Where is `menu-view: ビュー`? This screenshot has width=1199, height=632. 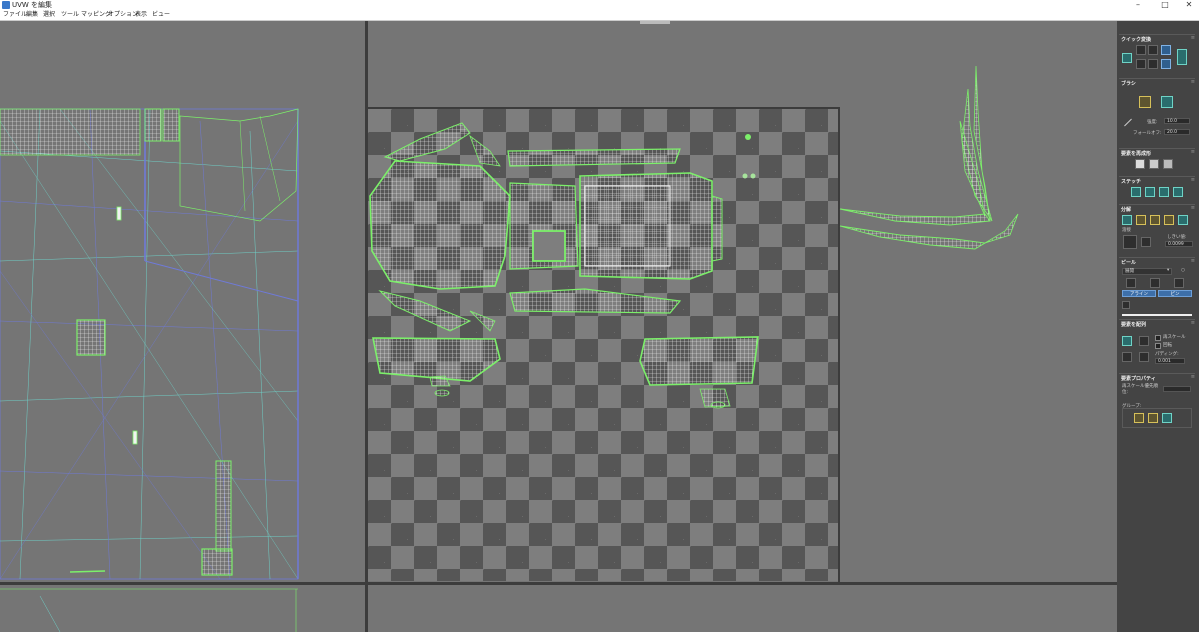
menu-view: ビュー is located at coordinates (161, 15).